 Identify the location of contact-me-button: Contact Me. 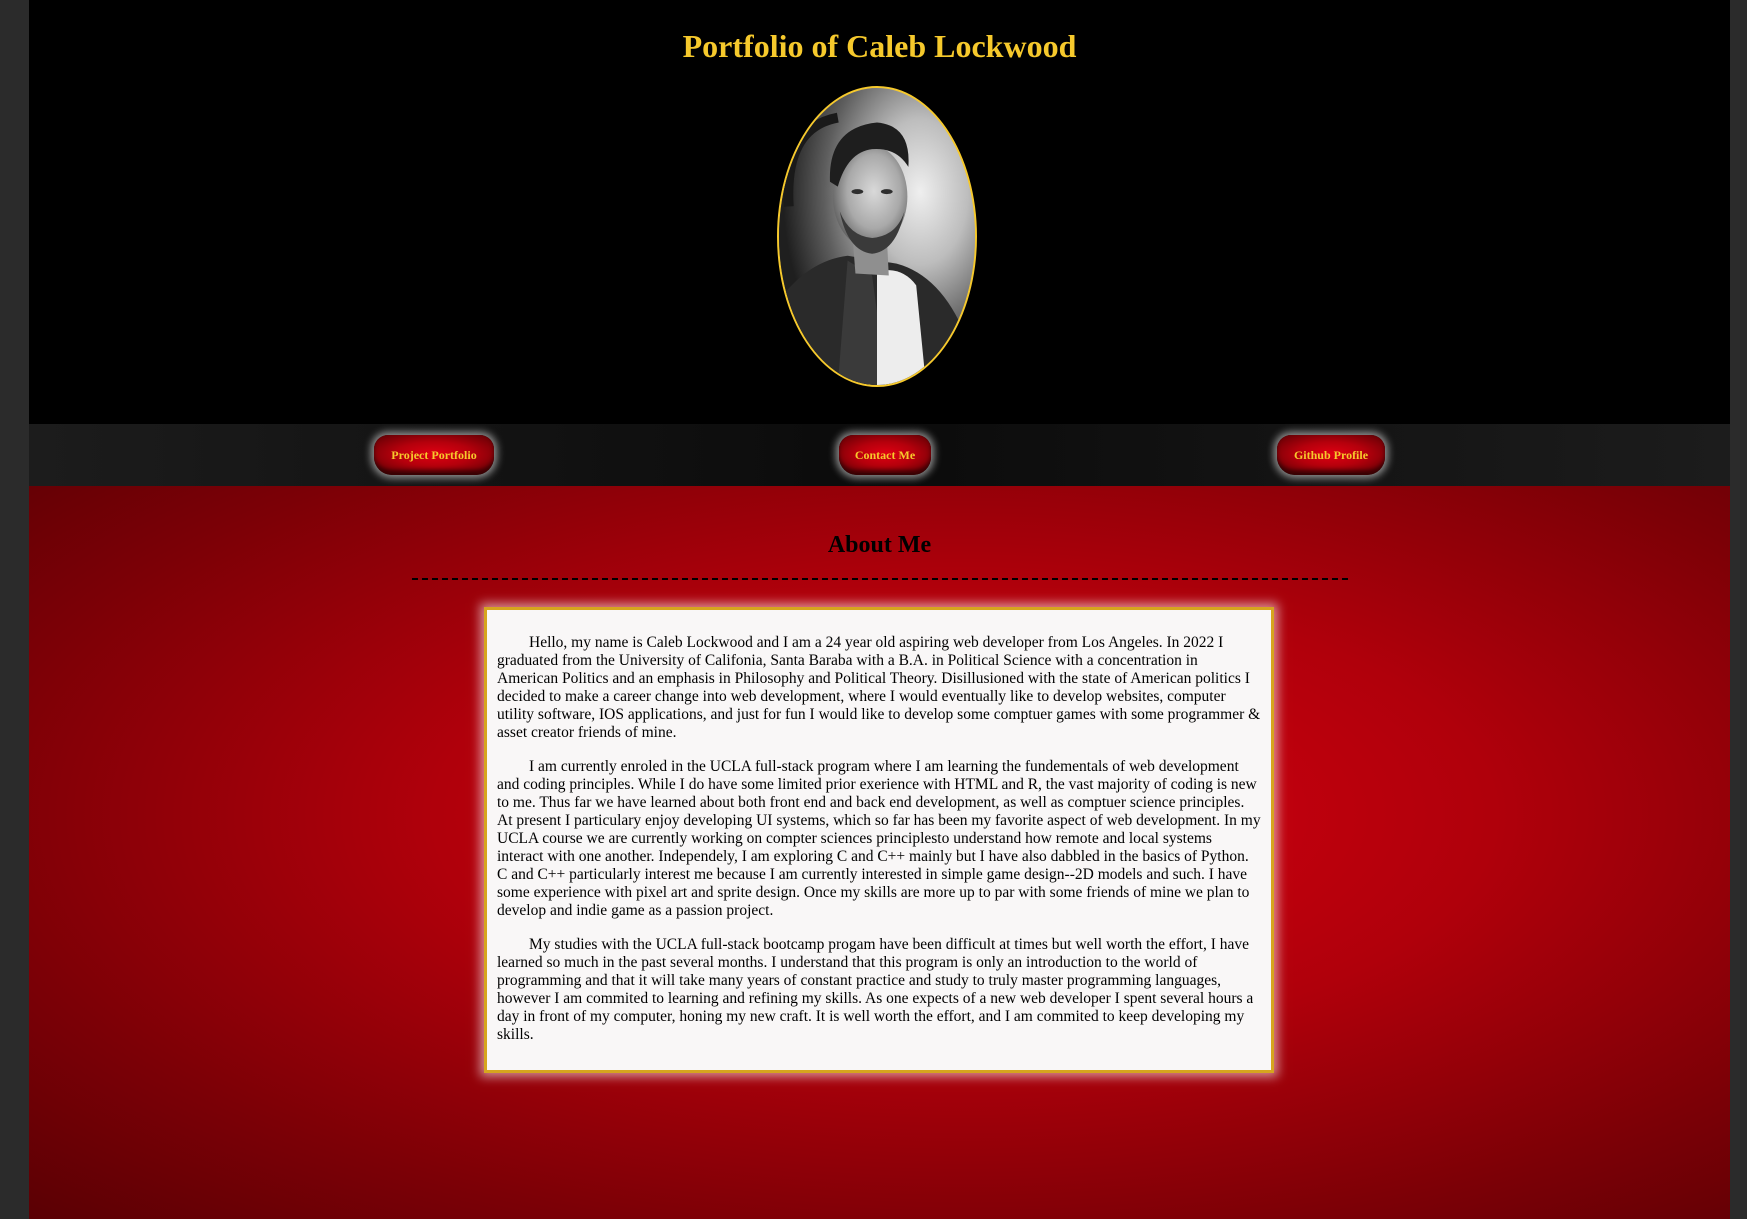
(885, 455).